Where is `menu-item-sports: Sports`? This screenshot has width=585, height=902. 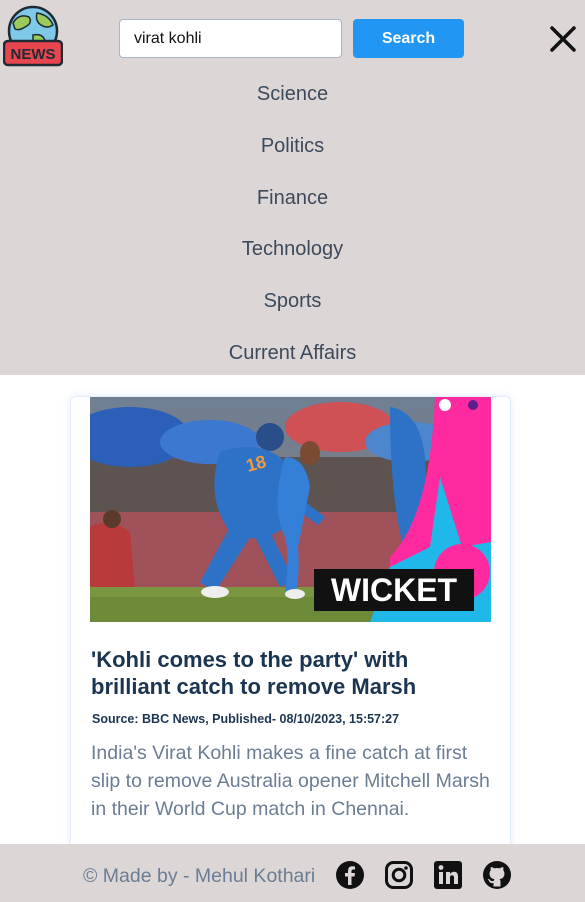 menu-item-sports: Sports is located at coordinates (292, 301).